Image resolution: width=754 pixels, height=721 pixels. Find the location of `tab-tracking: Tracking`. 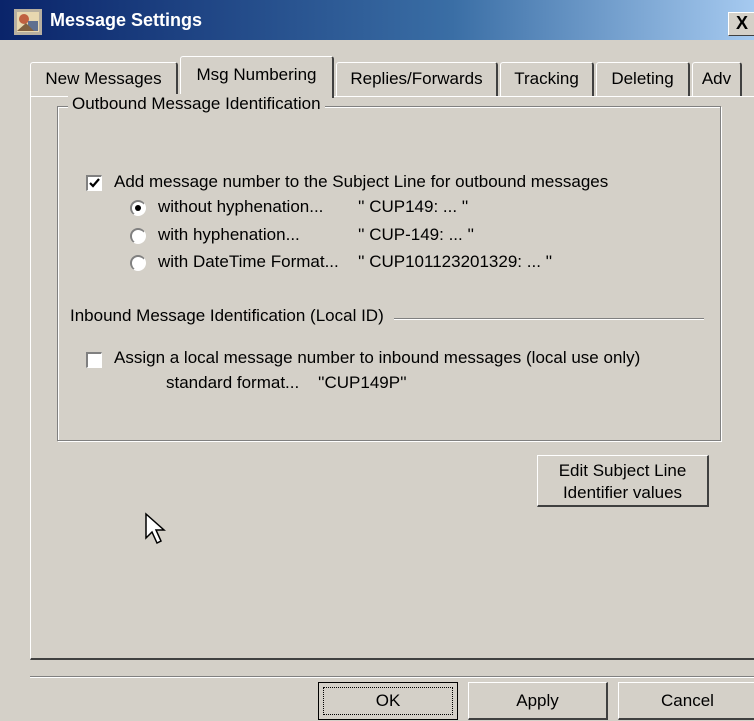

tab-tracking: Tracking is located at coordinates (547, 79).